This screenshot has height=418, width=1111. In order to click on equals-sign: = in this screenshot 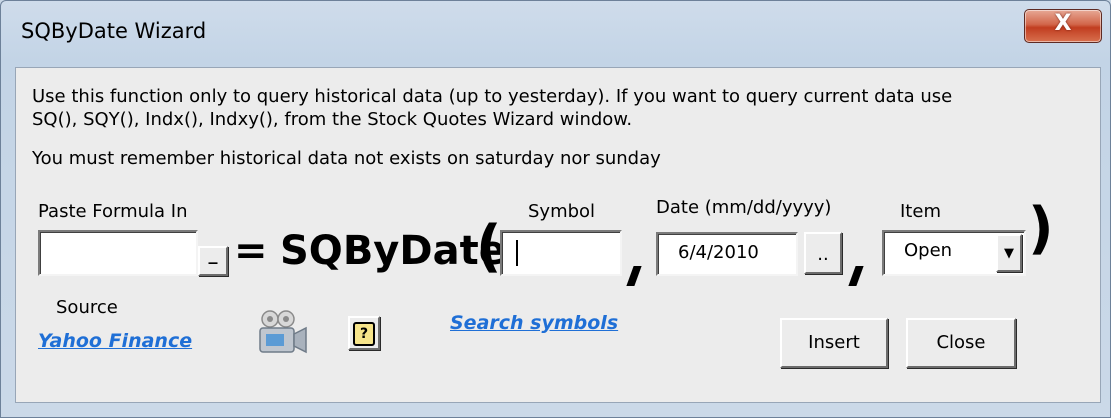, I will do `click(251, 251)`.